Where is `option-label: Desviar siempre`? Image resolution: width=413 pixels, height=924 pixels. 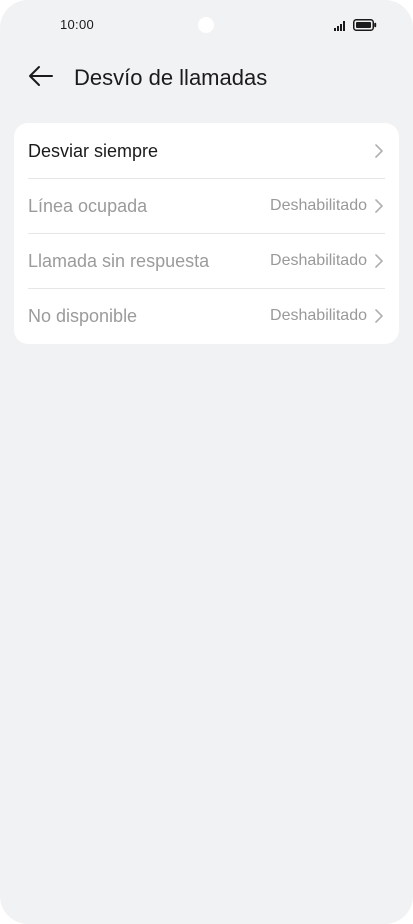
option-label: Desviar siempre is located at coordinates (93, 150).